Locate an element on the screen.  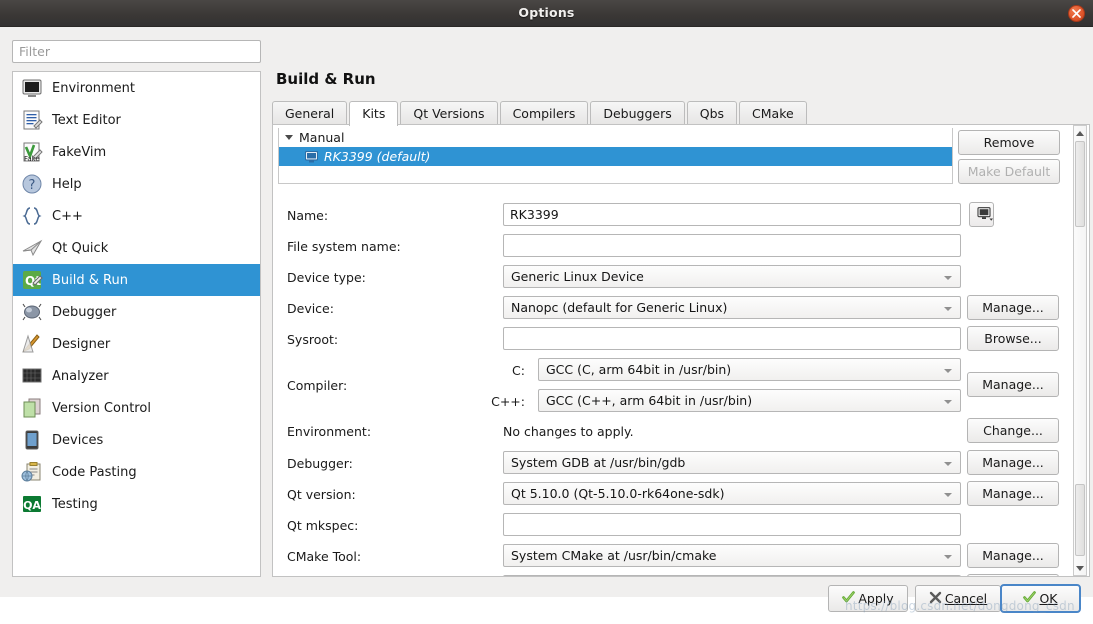
sidebar-item-debugger: Debugger is located at coordinates (136, 312).